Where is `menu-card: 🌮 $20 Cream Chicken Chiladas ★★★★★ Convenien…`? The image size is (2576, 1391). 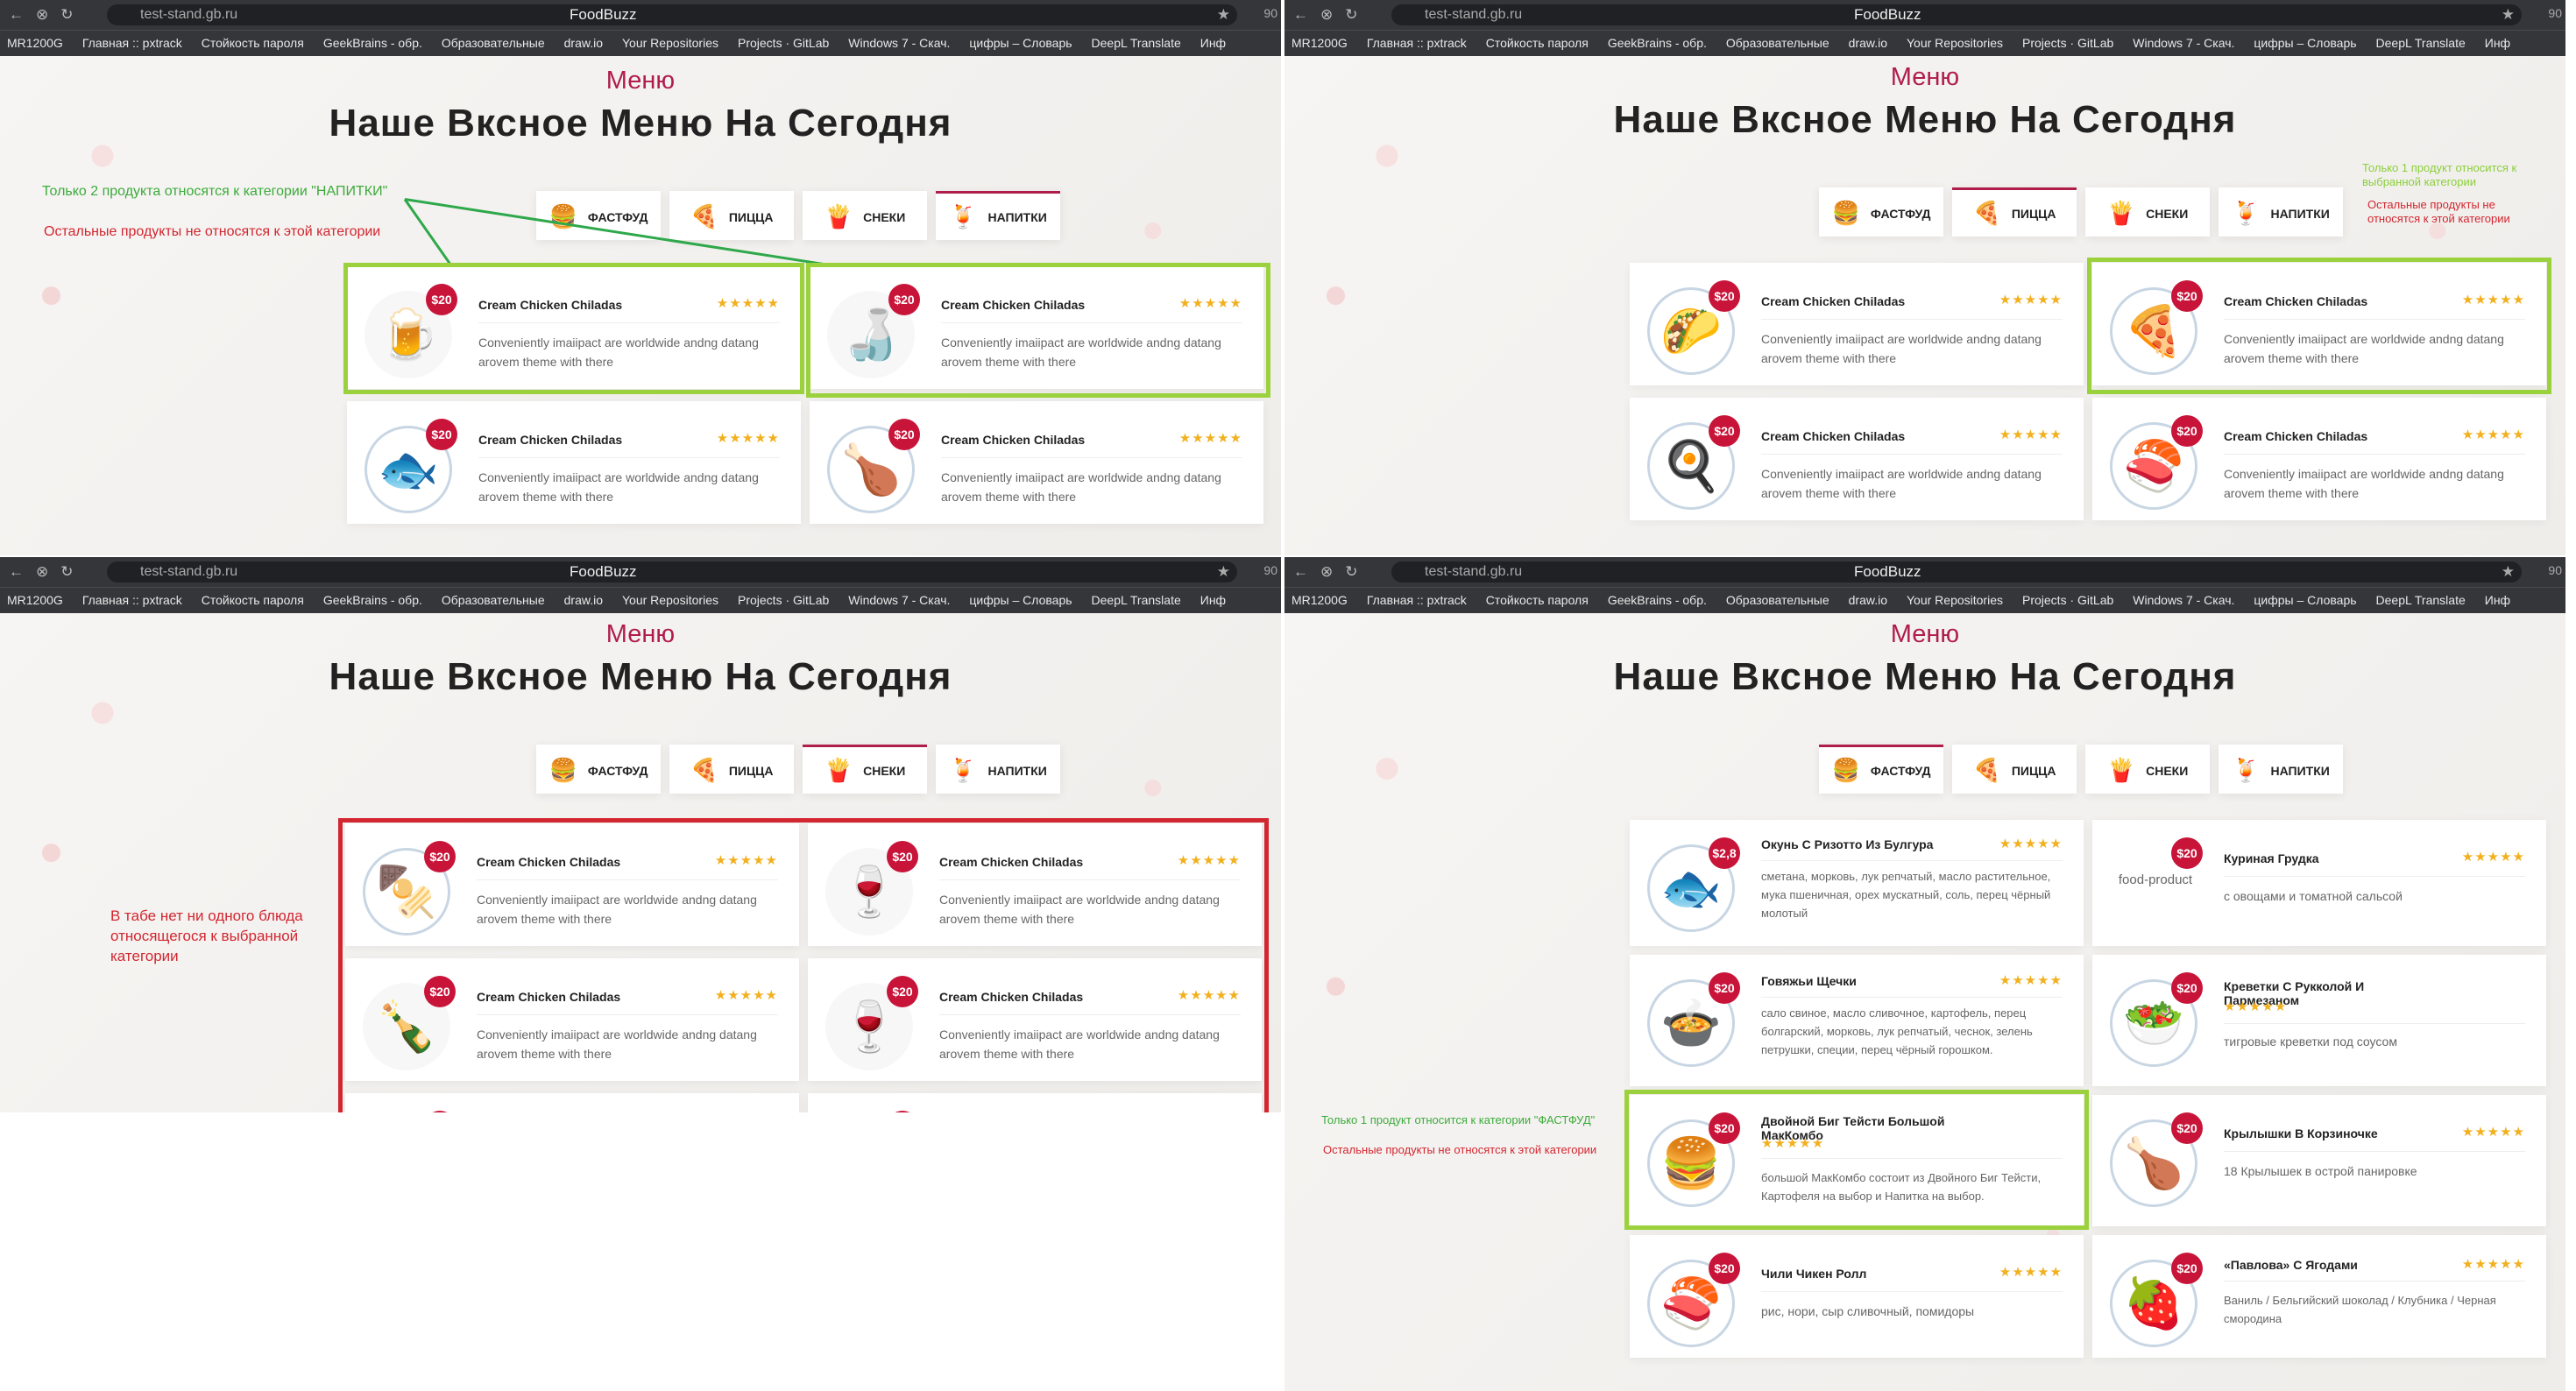 menu-card: 🌮 $20 Cream Chicken Chiladas ★★★★★ Convenien… is located at coordinates (1857, 324).